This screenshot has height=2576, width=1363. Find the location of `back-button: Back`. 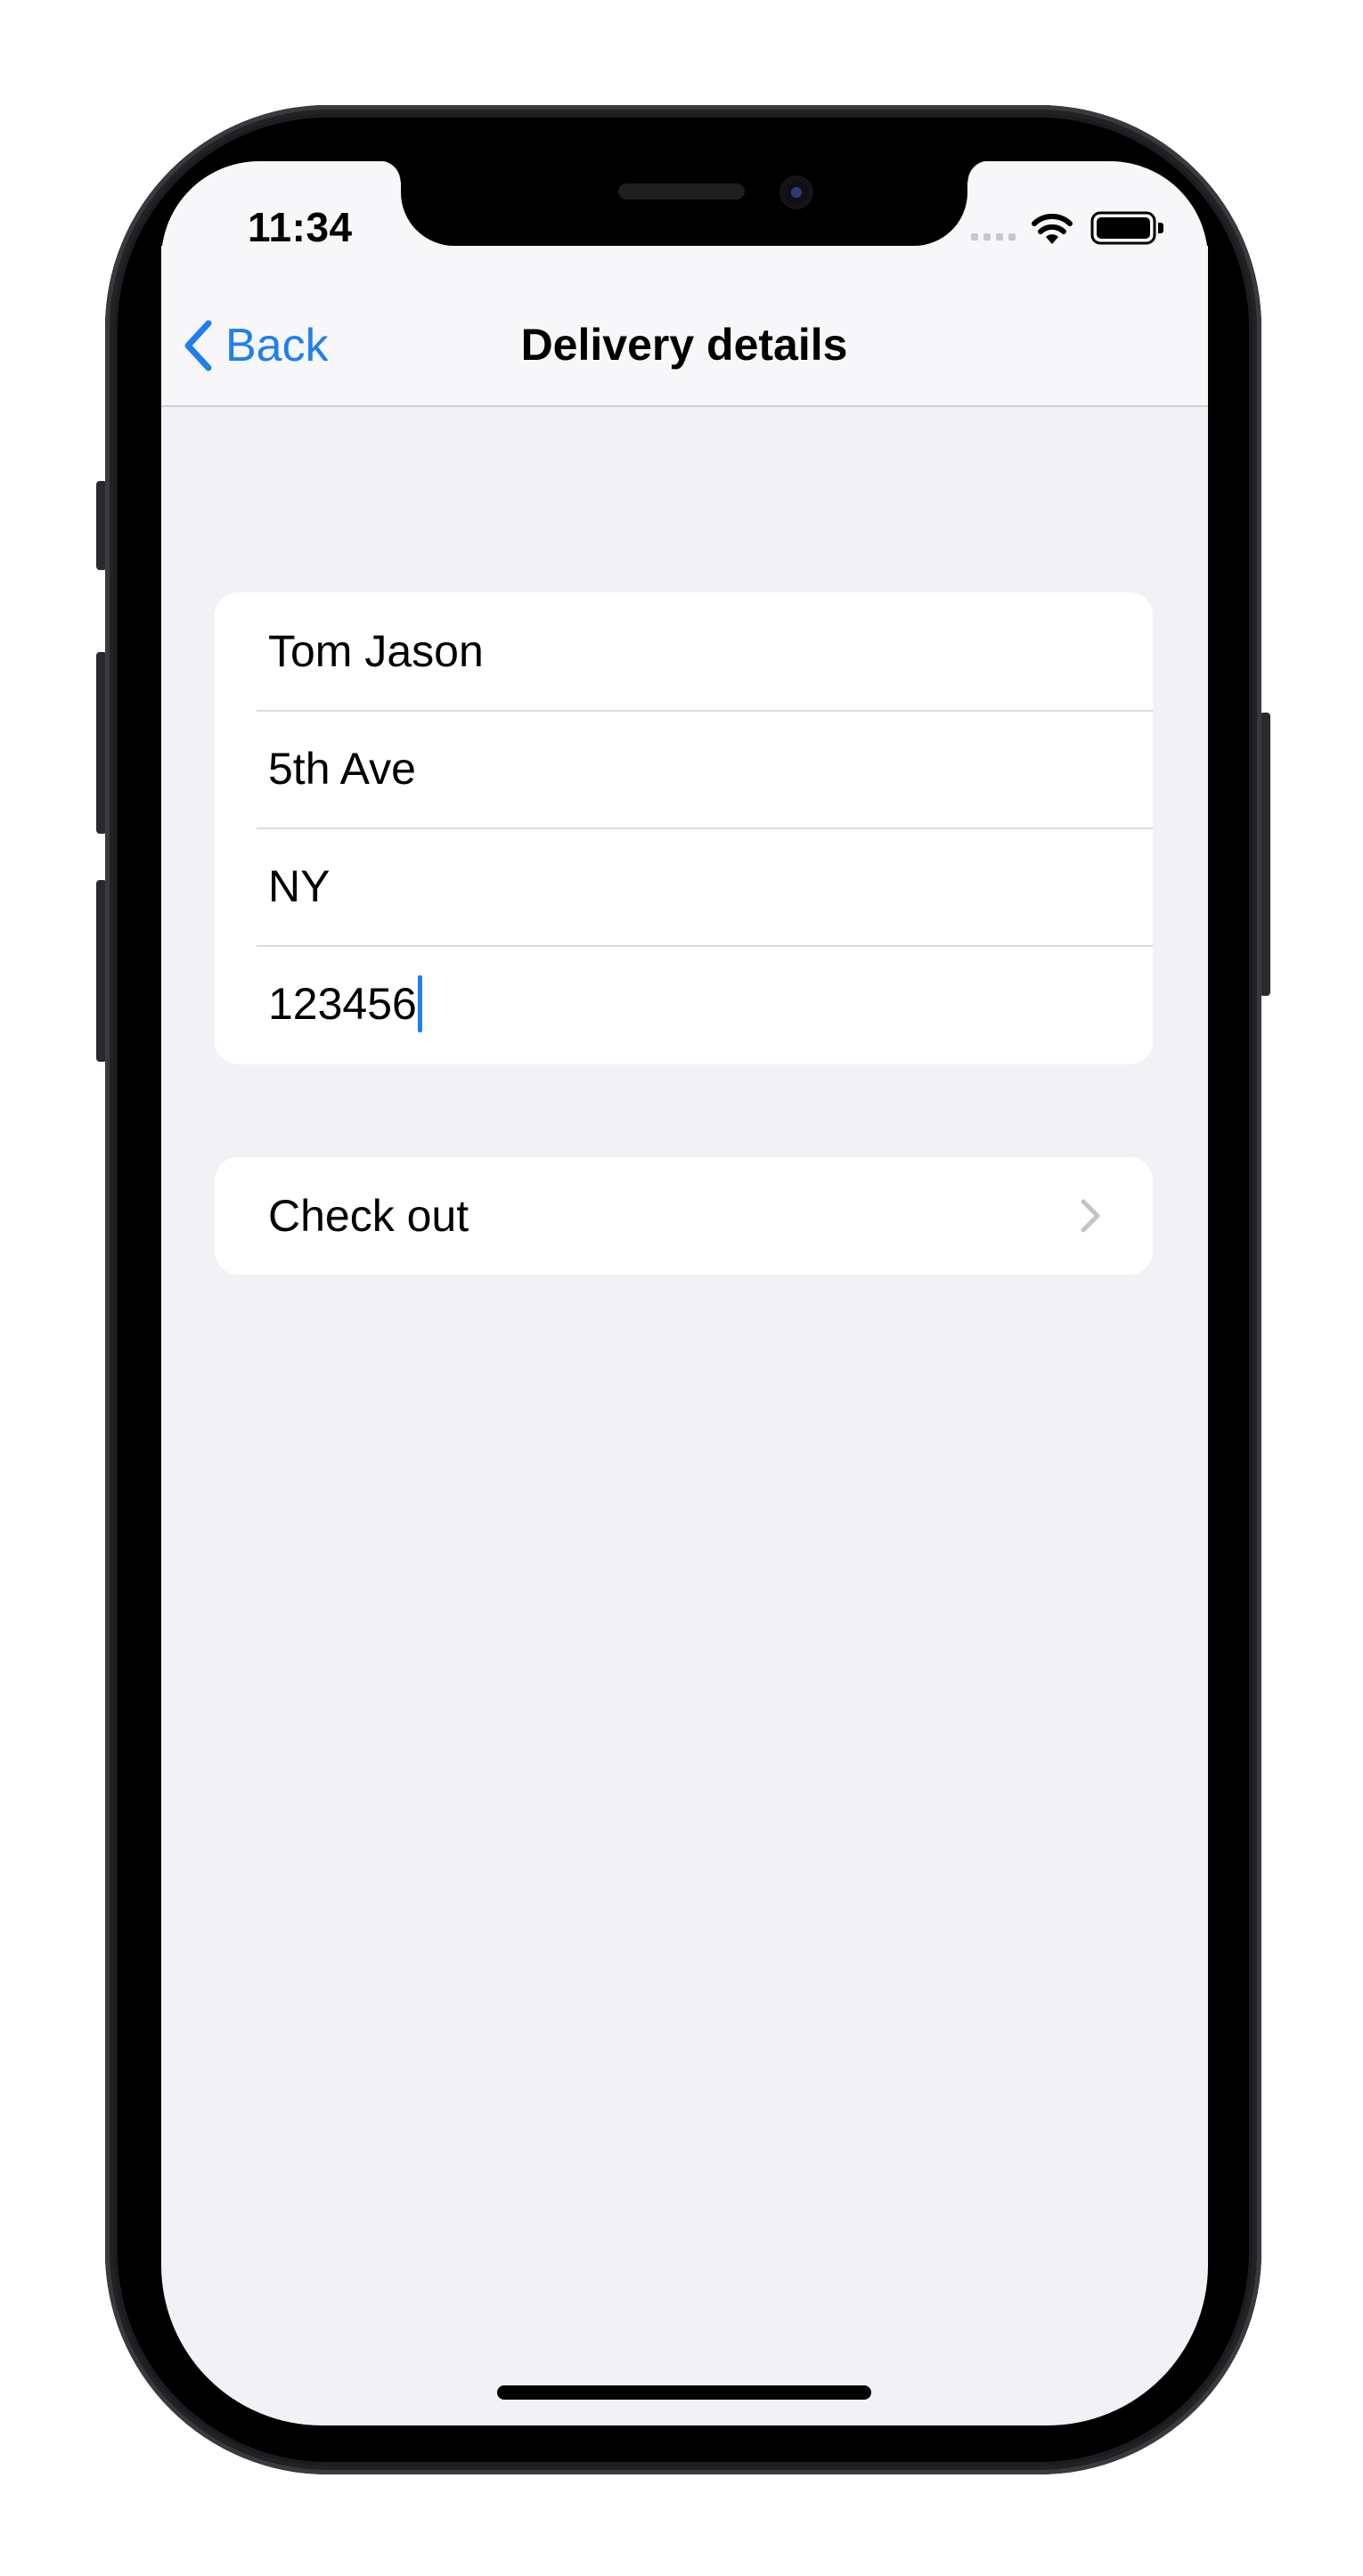

back-button: Back is located at coordinates (256, 346).